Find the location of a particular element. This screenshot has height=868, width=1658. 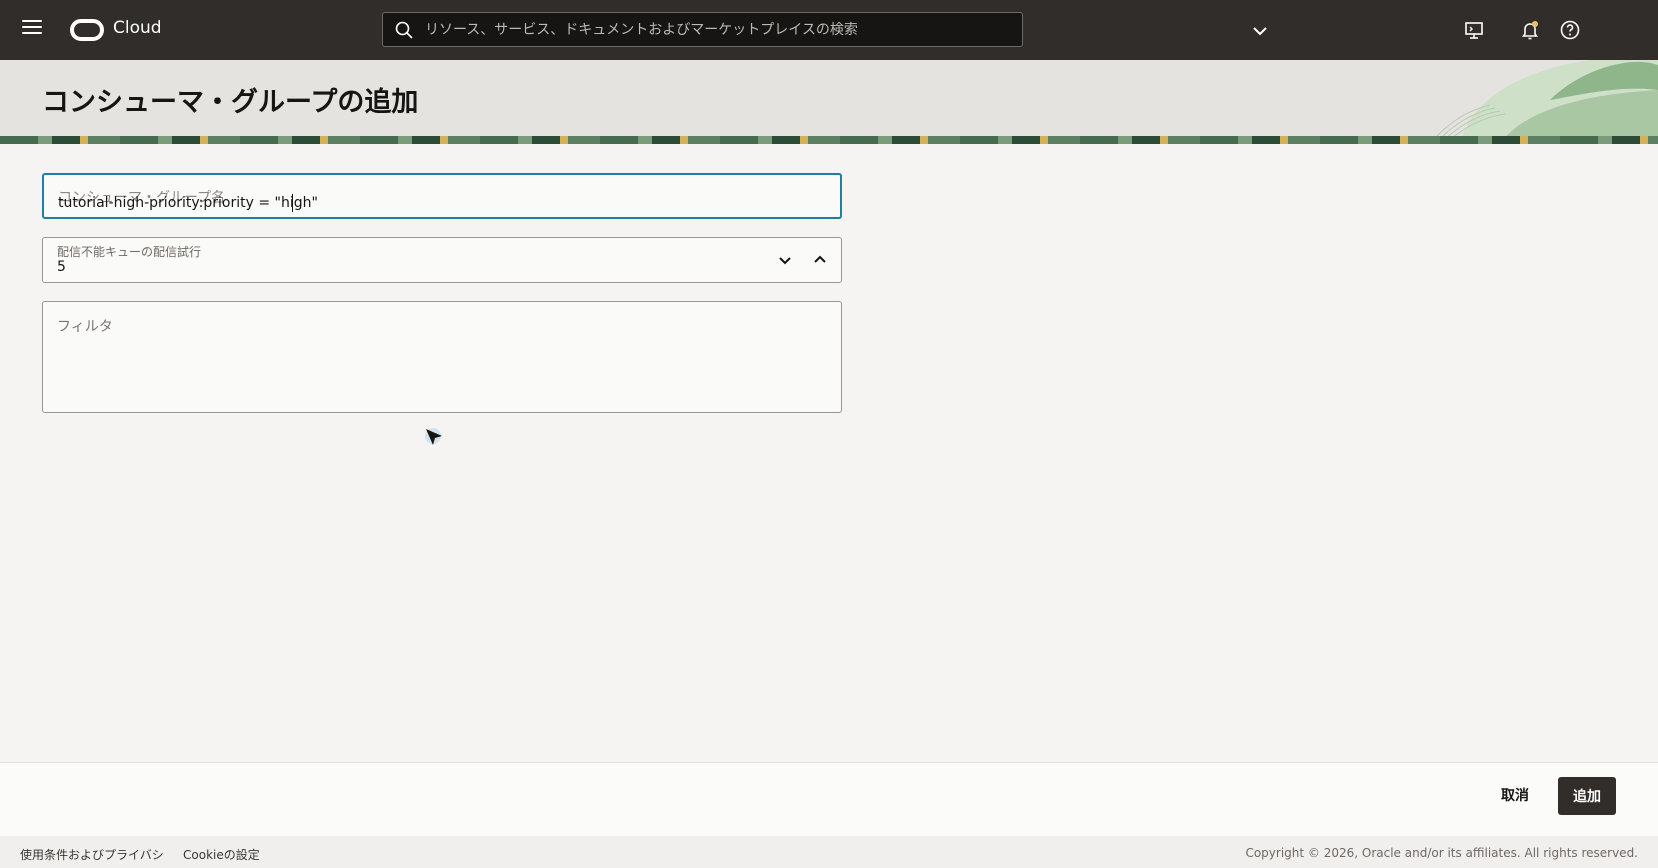

terms-privacy-link: 使用条件およびプライバシ is located at coordinates (92, 854).